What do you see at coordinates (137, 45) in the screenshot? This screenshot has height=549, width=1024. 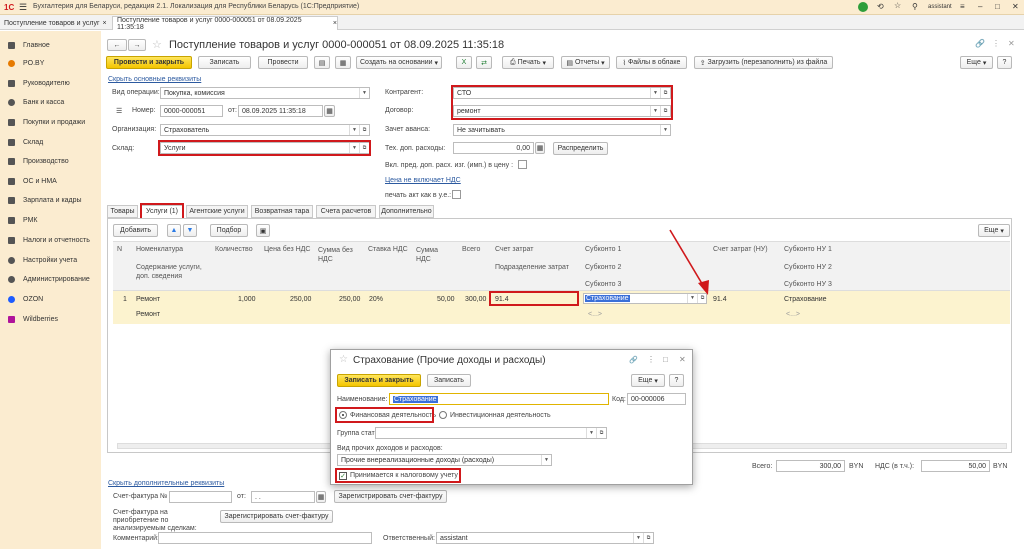 I see `forward-button: →` at bounding box center [137, 45].